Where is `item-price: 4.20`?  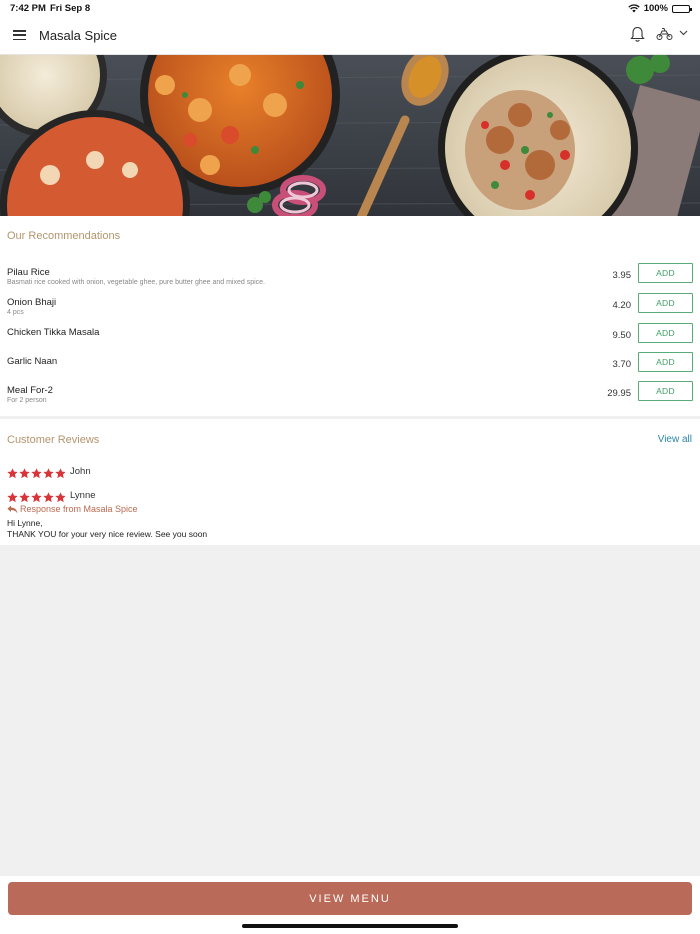
item-price: 4.20 is located at coordinates (622, 305).